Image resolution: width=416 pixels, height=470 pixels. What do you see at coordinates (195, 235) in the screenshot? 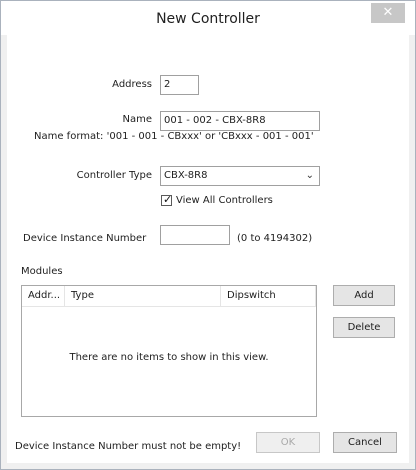
I see `device-instance-input` at bounding box center [195, 235].